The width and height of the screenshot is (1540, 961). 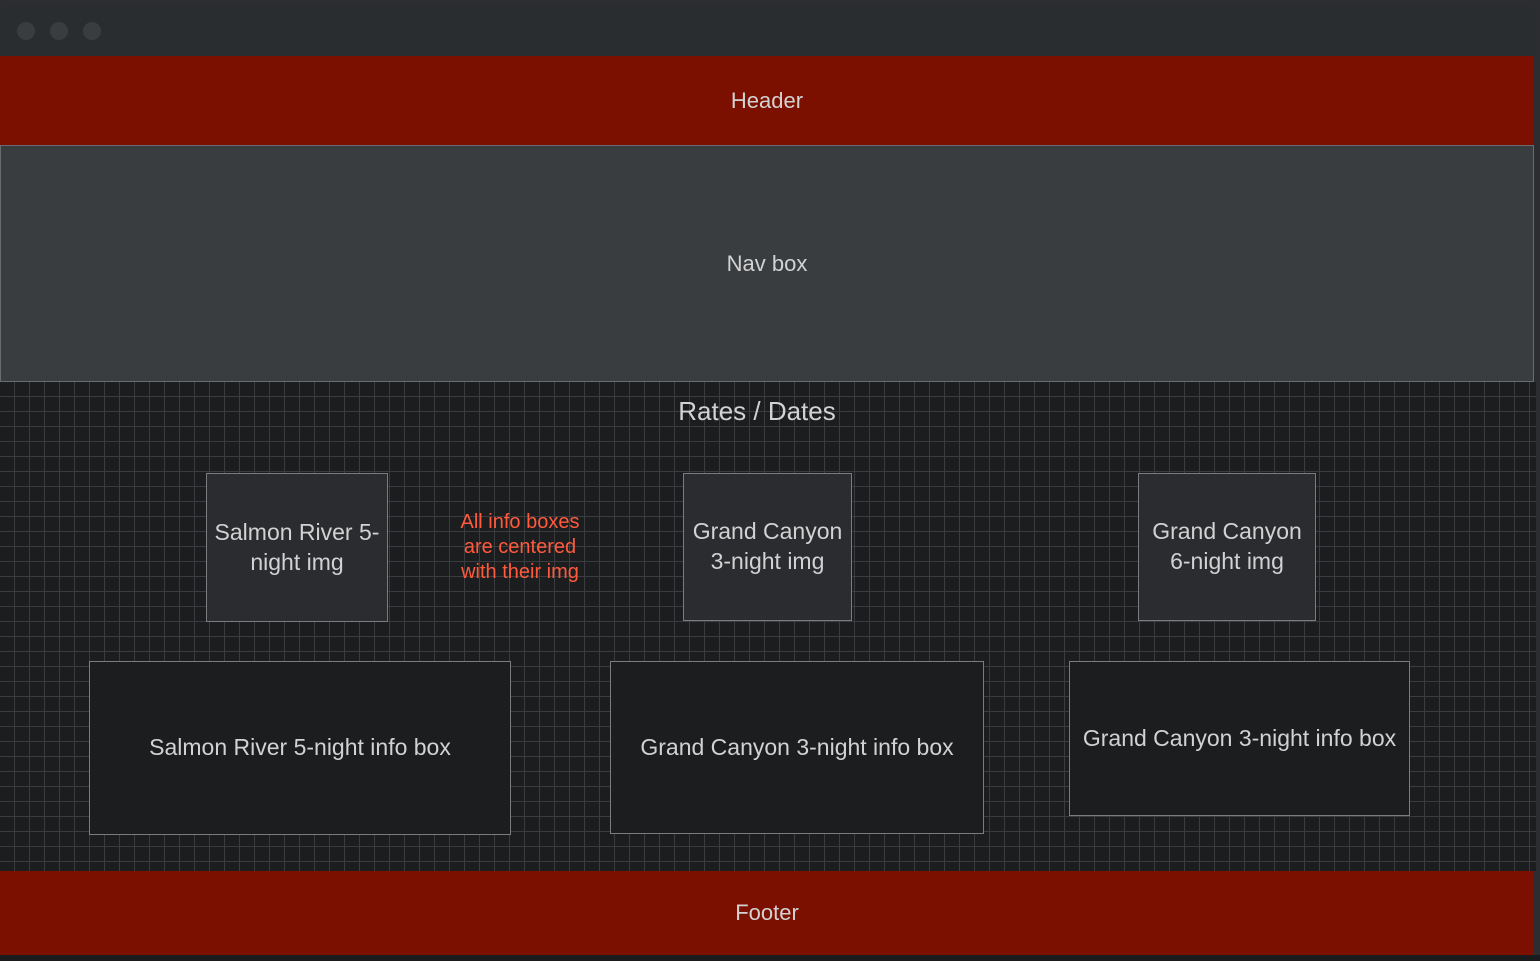 What do you see at coordinates (757, 411) in the screenshot?
I see `section-title: Rates / Dates` at bounding box center [757, 411].